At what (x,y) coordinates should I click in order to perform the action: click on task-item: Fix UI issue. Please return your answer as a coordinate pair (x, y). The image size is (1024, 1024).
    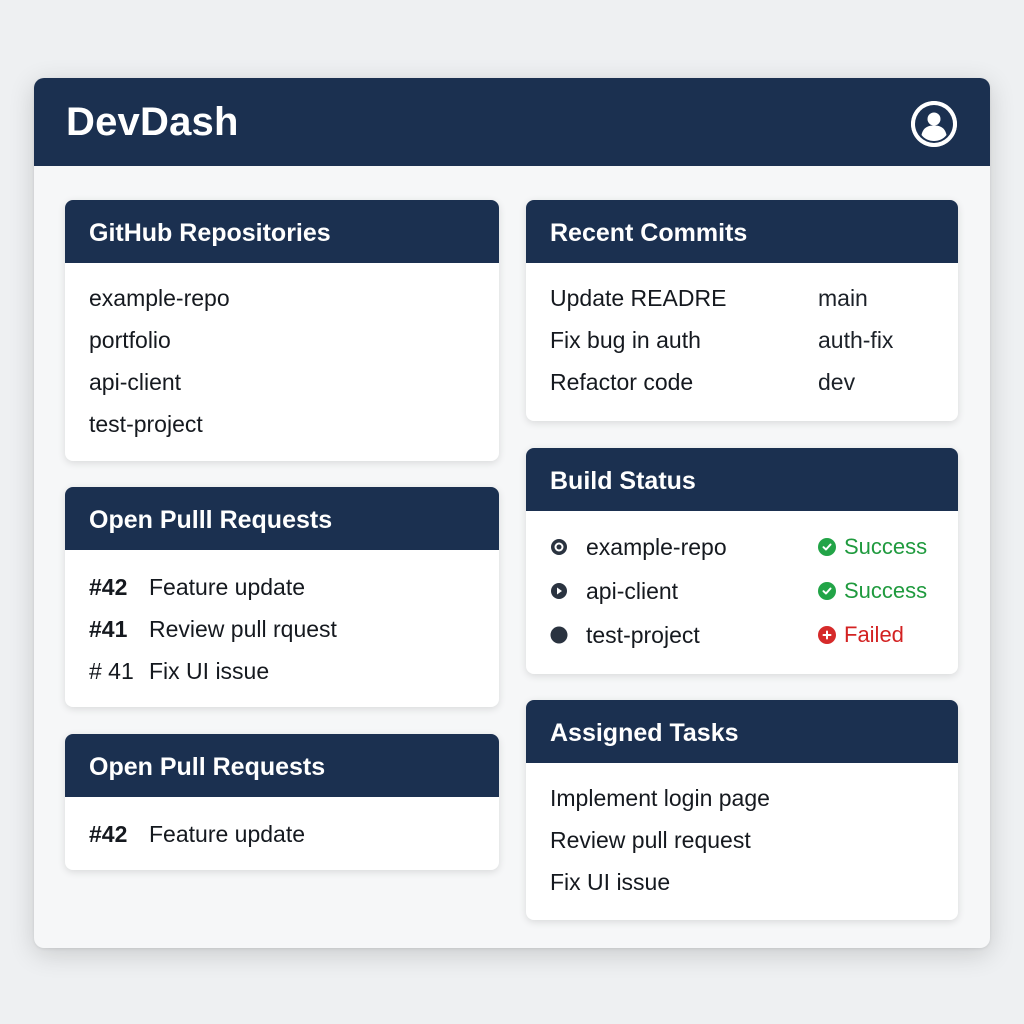
    Looking at the image, I should click on (742, 882).